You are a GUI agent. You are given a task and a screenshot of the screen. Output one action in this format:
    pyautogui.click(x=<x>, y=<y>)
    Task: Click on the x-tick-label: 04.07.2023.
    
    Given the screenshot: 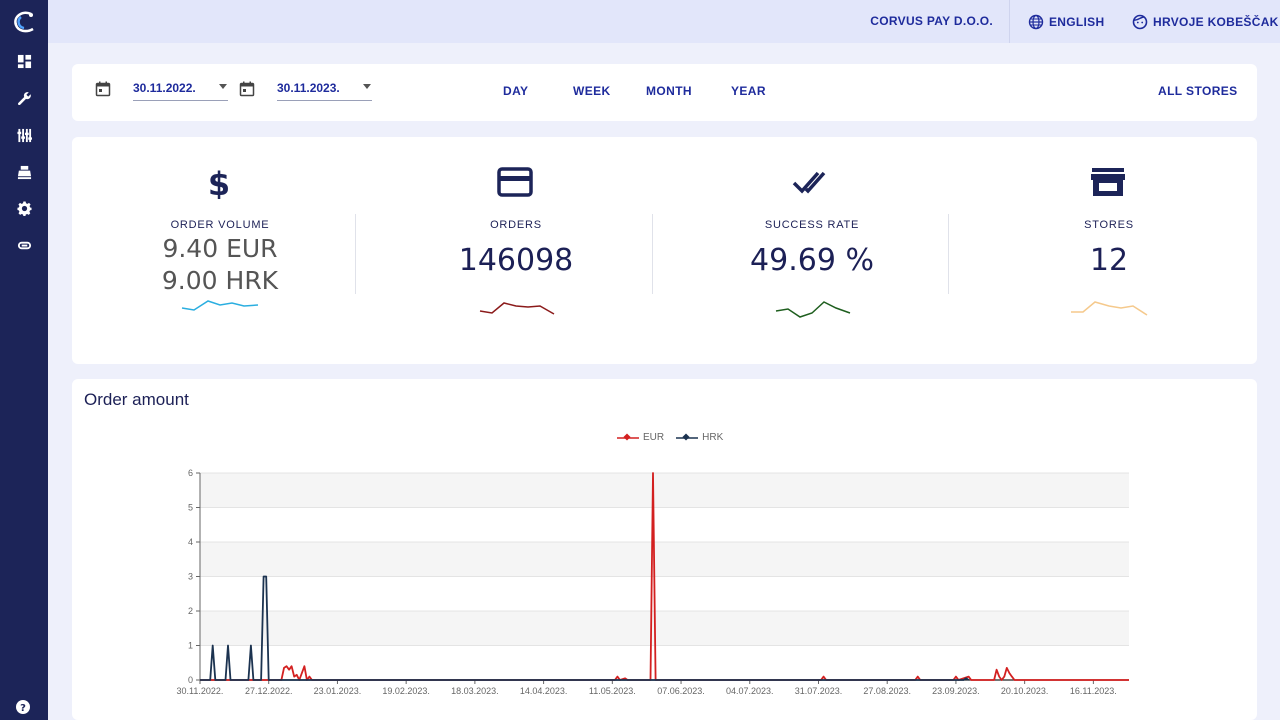 What is the action you would take?
    pyautogui.click(x=750, y=691)
    